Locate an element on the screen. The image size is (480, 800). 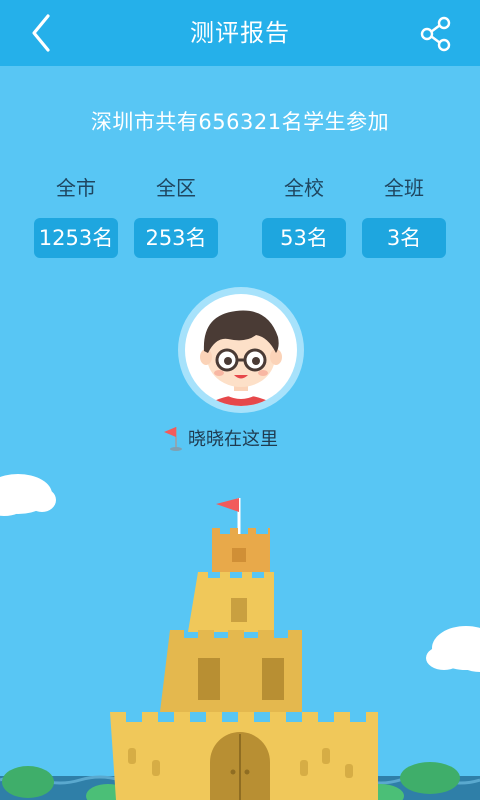
share-button is located at coordinates (436, 34).